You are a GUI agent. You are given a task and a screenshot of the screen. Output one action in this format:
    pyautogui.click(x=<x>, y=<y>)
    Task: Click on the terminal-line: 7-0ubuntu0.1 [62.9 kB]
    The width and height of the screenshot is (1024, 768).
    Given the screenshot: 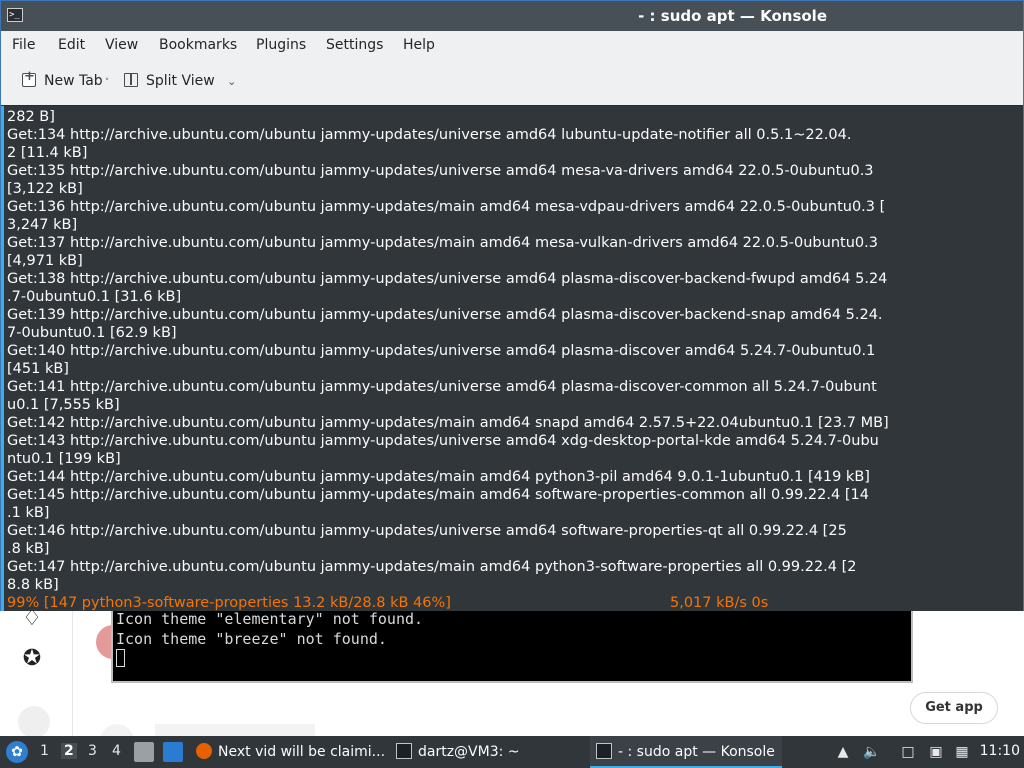 What is the action you would take?
    pyautogui.click(x=92, y=333)
    